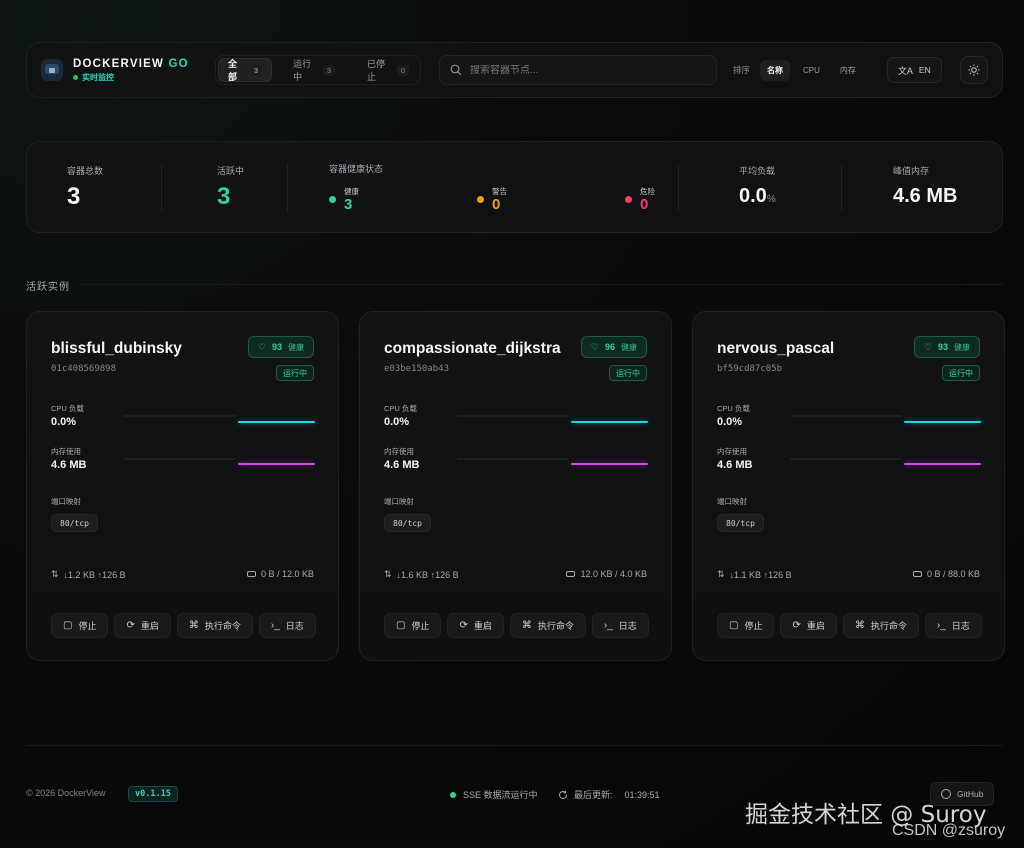 This screenshot has width=1024, height=848. What do you see at coordinates (344, 199) in the screenshot?
I see `health-healthy: 健康 3` at bounding box center [344, 199].